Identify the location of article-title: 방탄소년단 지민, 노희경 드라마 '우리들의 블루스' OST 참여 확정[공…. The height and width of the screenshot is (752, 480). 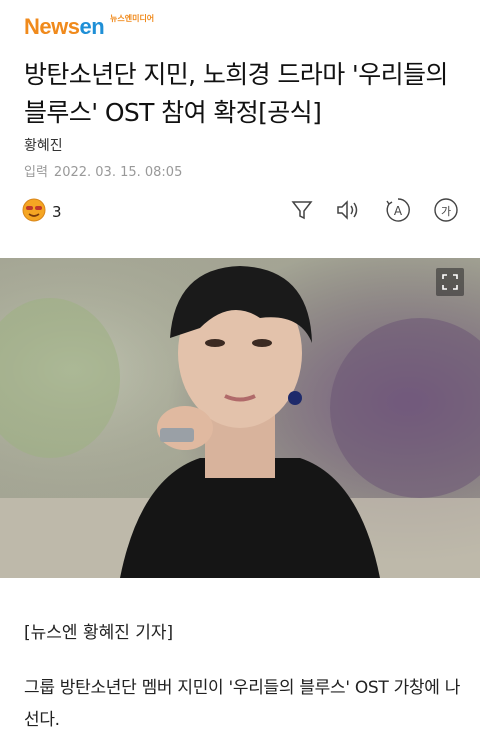
(236, 93).